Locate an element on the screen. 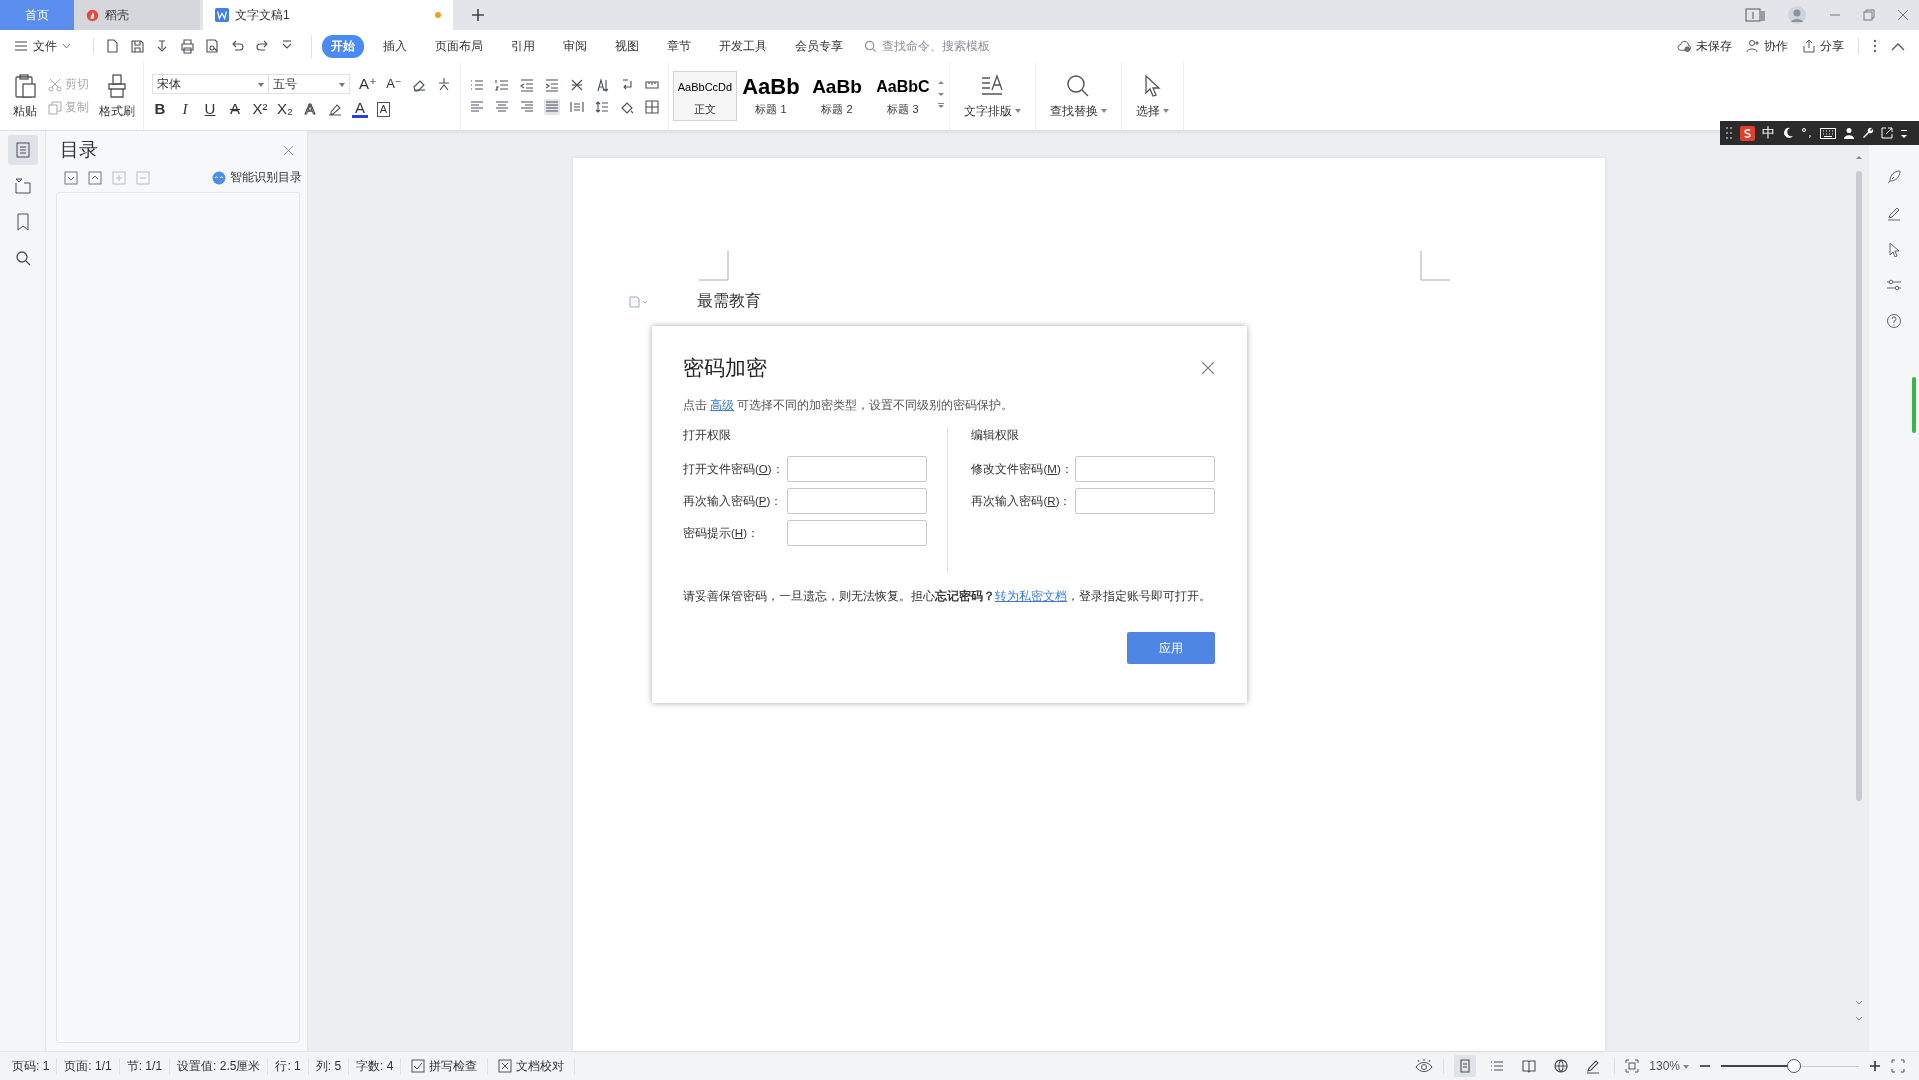  strike-button: A is located at coordinates (235, 109).